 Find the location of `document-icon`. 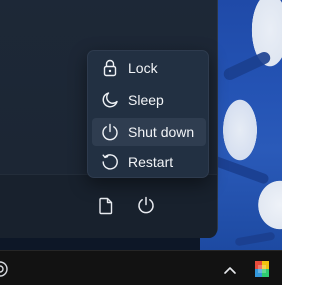

document-icon is located at coordinates (106, 206).